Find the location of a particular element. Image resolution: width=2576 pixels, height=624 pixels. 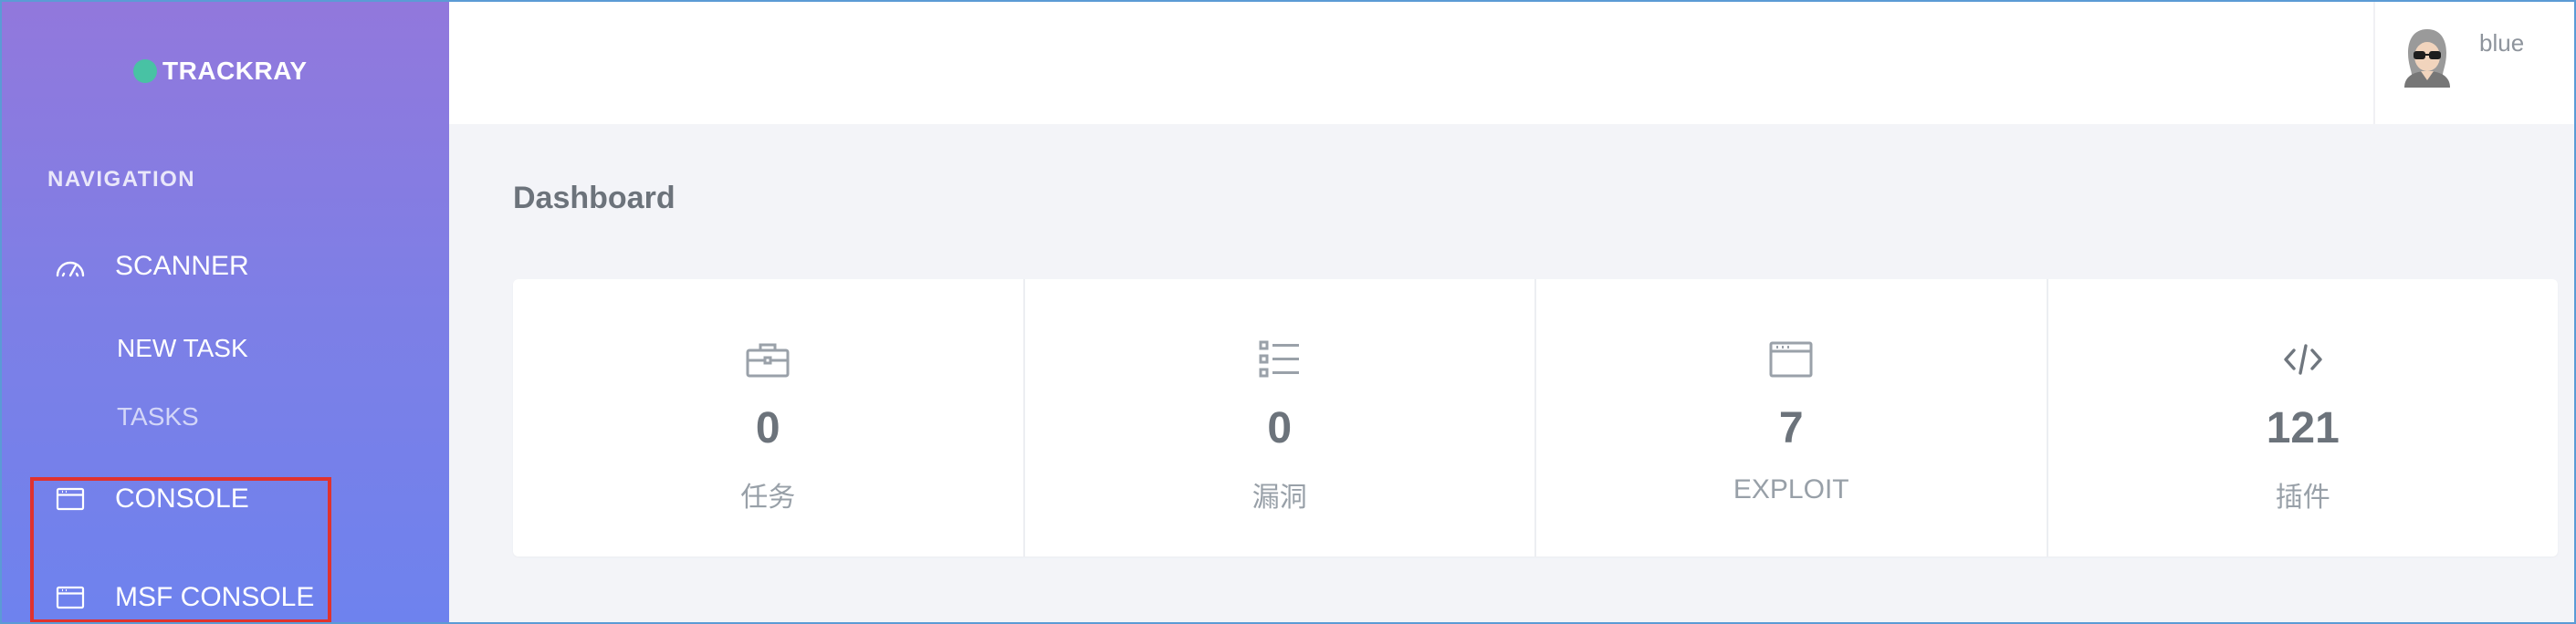

username: blue is located at coordinates (2502, 43).